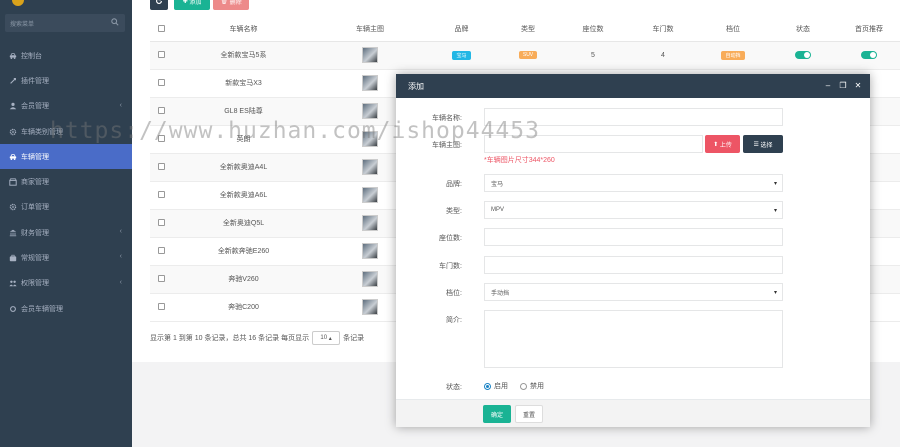  I want to click on vehicle-name: 全新款奔驰E260, so click(243, 251).